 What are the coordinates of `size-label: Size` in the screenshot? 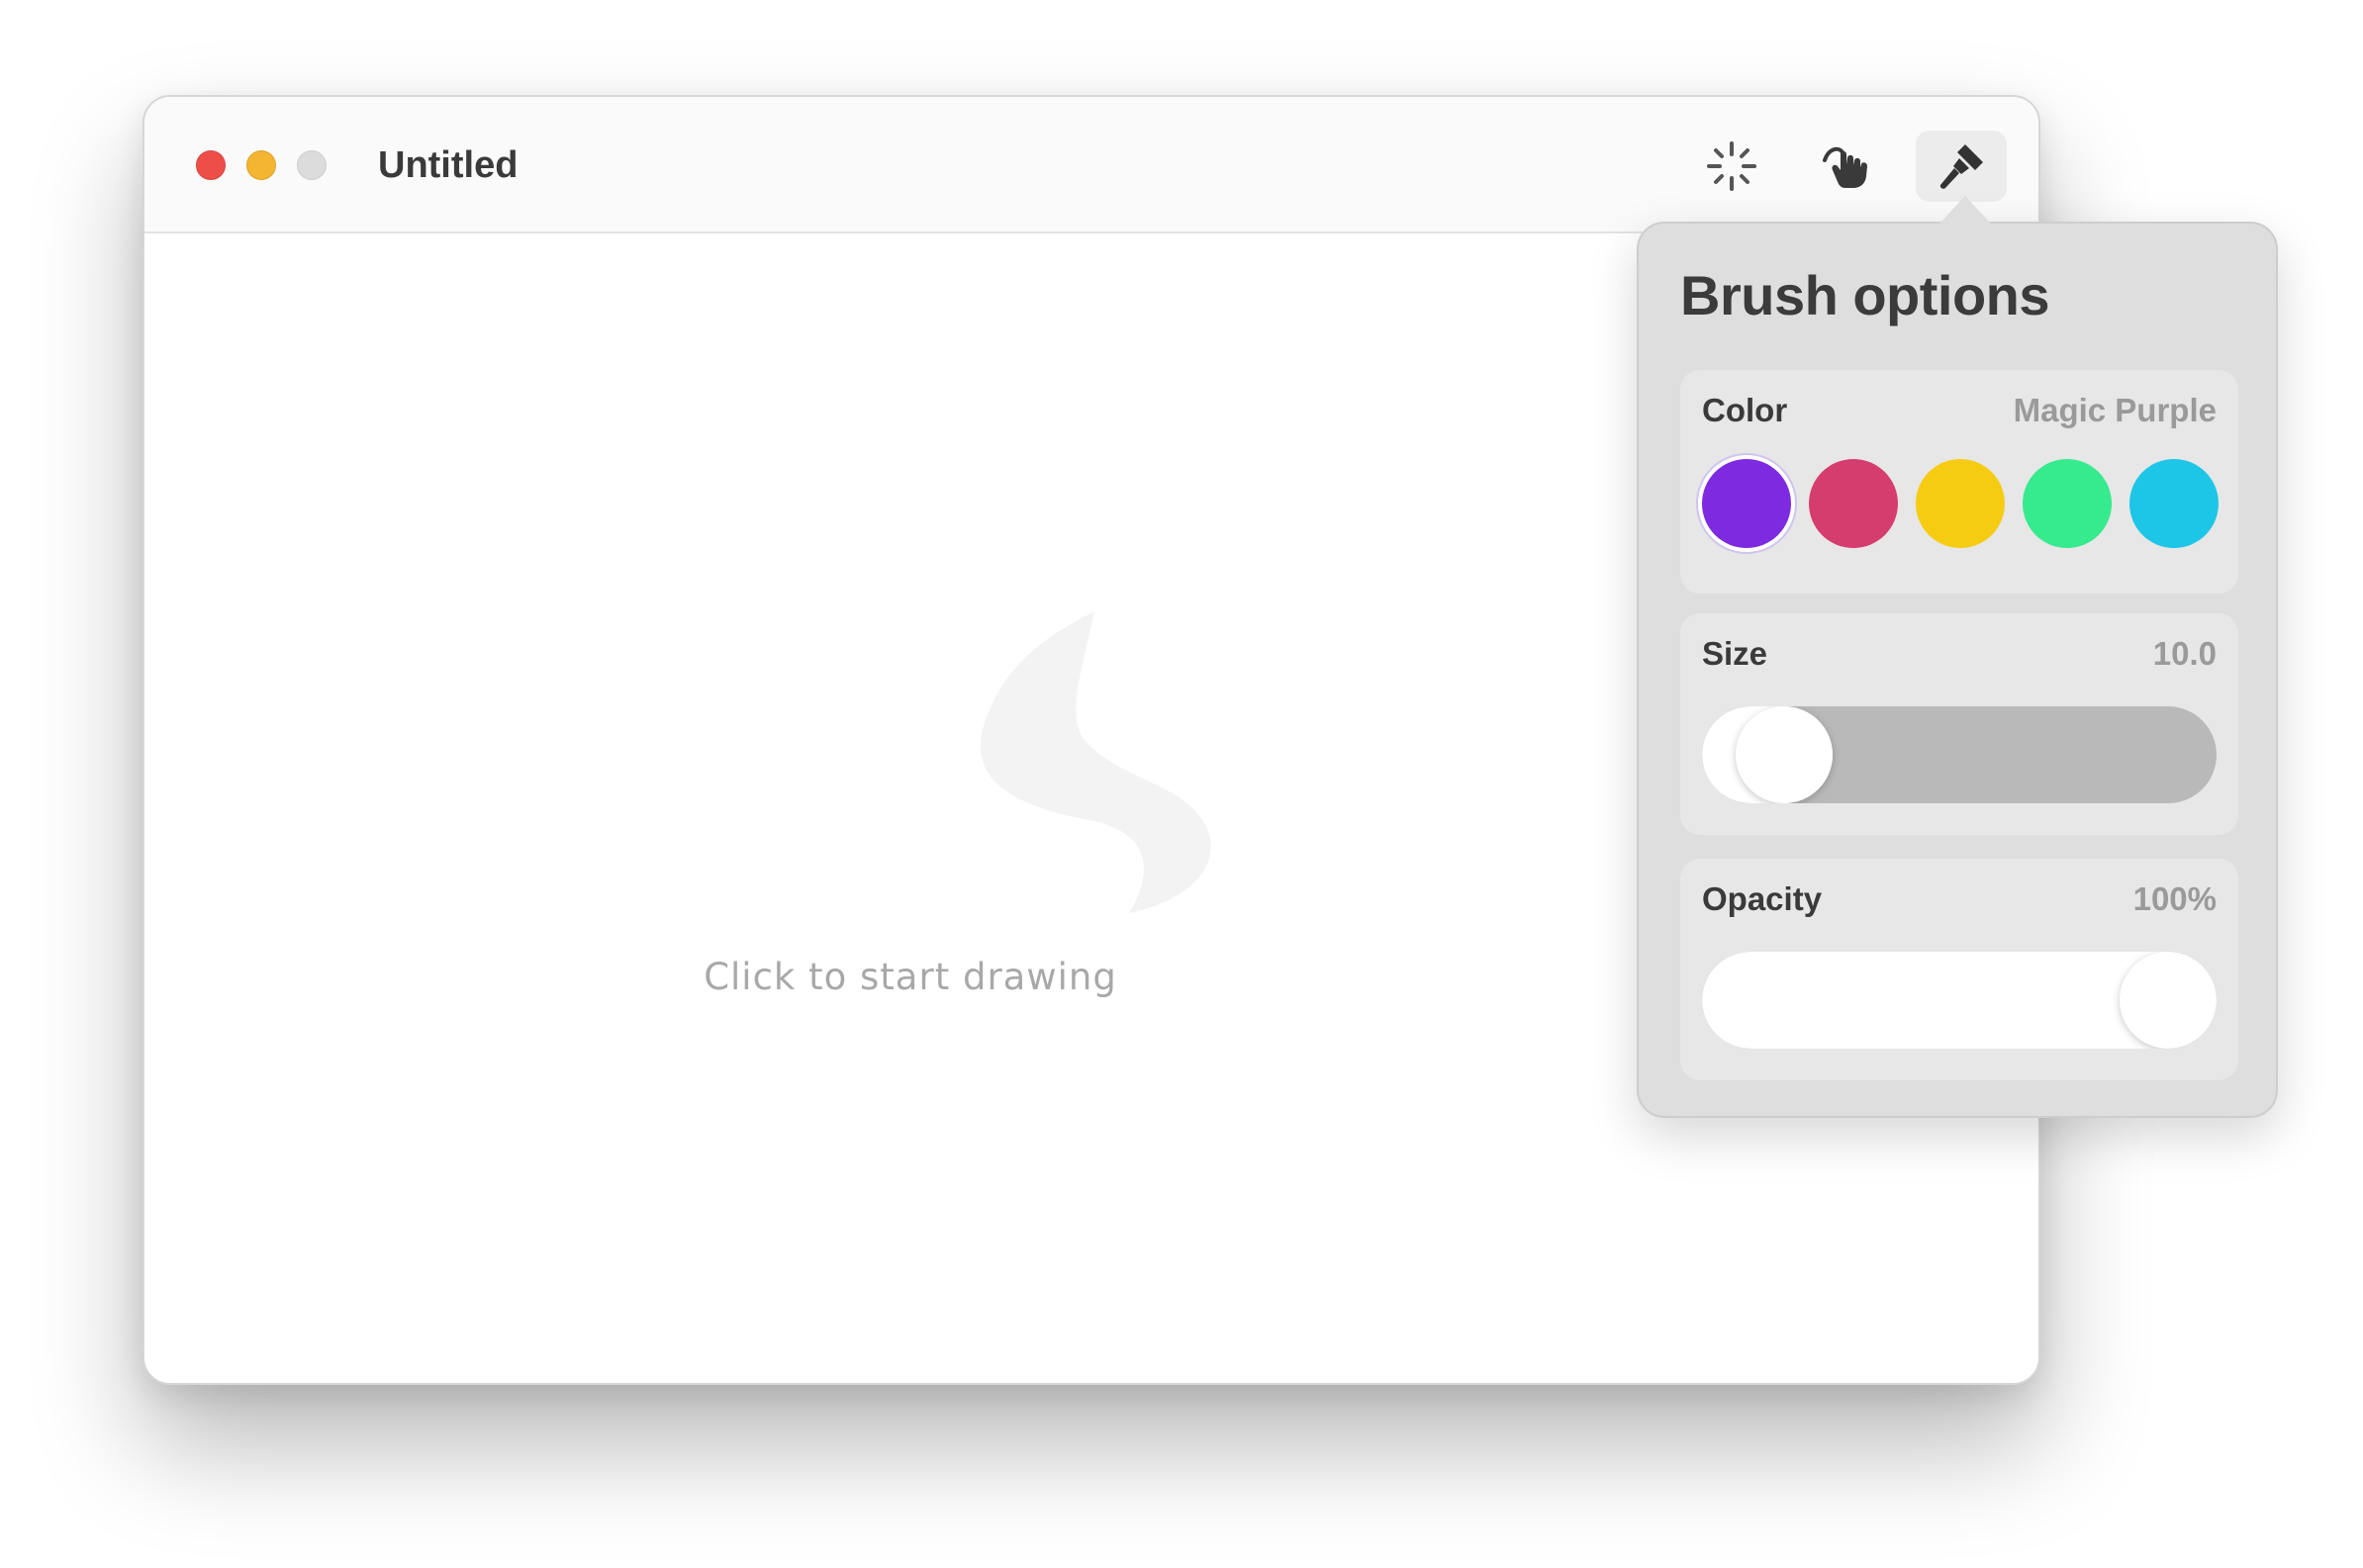 It's located at (1735, 653).